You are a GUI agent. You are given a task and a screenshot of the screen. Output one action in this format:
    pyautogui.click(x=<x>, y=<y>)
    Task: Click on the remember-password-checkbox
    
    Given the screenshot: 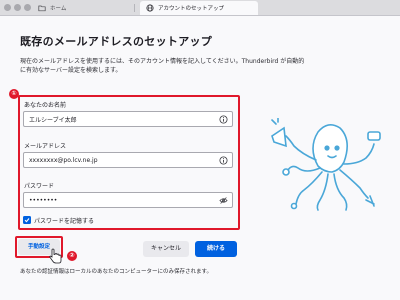 What is the action you would take?
    pyautogui.click(x=27, y=220)
    